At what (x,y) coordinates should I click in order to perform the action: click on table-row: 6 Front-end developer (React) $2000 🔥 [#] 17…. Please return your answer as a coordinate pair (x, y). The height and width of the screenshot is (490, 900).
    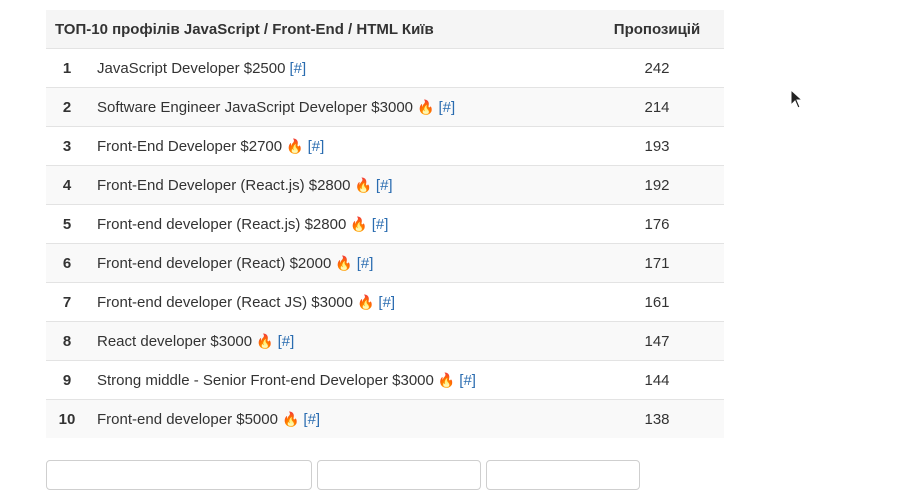
    Looking at the image, I should click on (385, 263).